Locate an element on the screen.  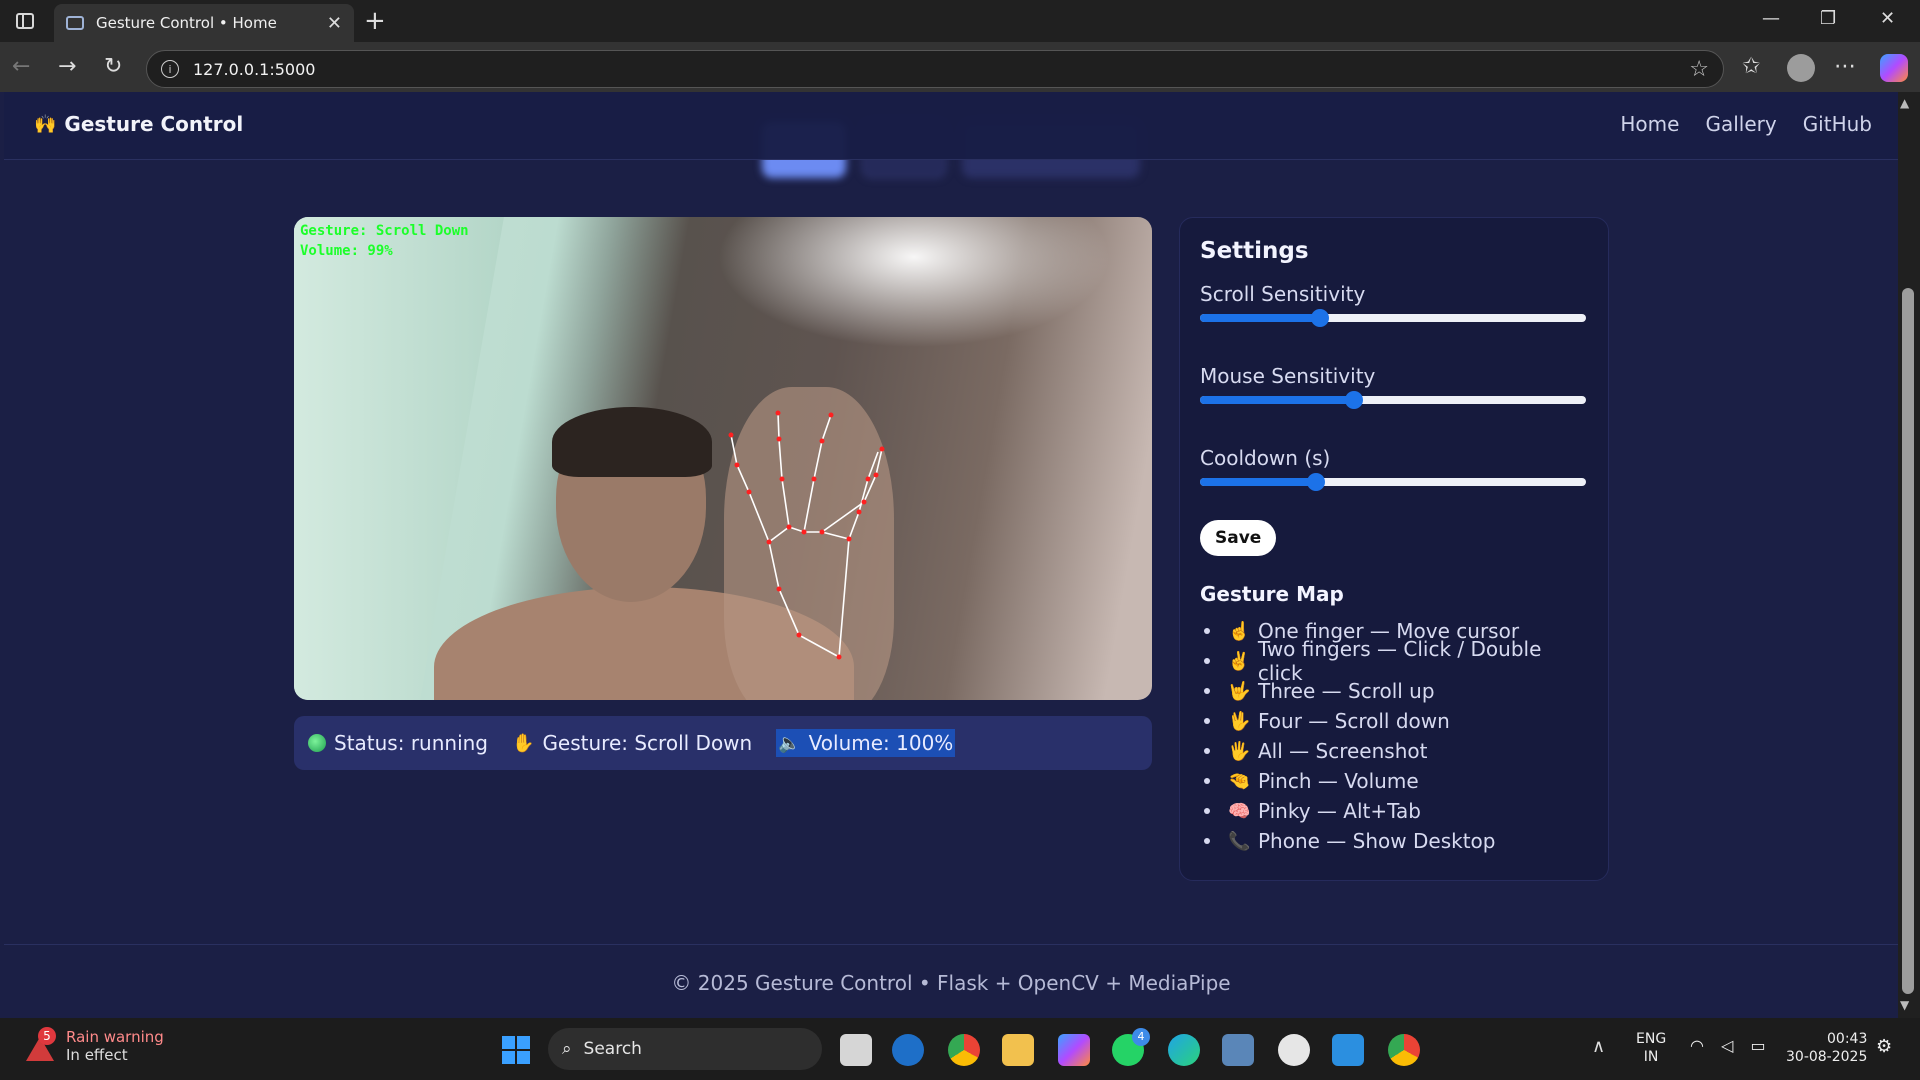
overlay-volume-text: Volume: 99% is located at coordinates (346, 251).